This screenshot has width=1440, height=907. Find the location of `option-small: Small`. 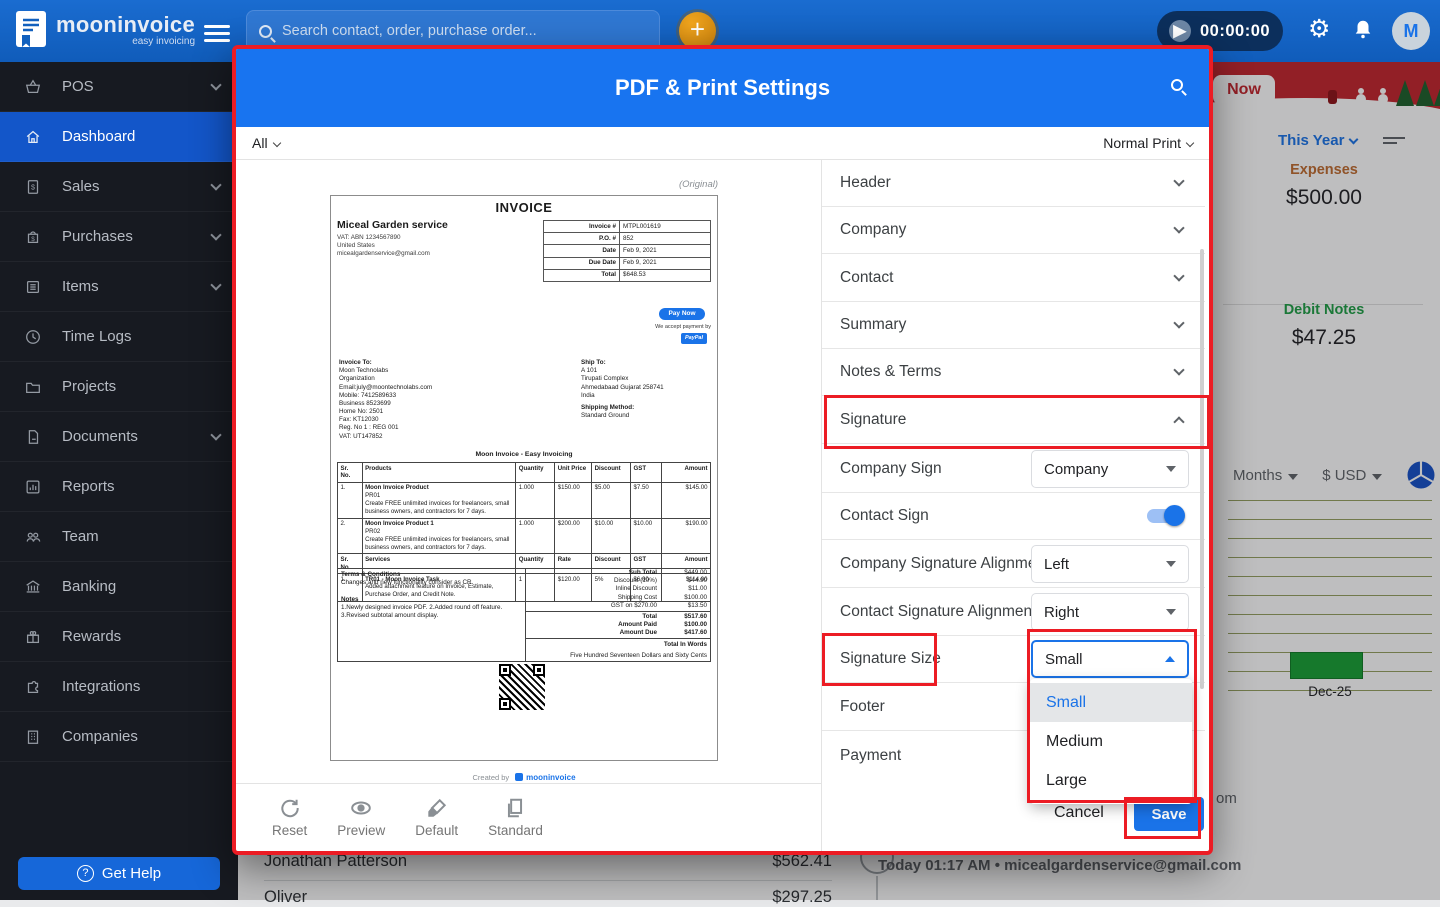

option-small: Small is located at coordinates (1111, 702).